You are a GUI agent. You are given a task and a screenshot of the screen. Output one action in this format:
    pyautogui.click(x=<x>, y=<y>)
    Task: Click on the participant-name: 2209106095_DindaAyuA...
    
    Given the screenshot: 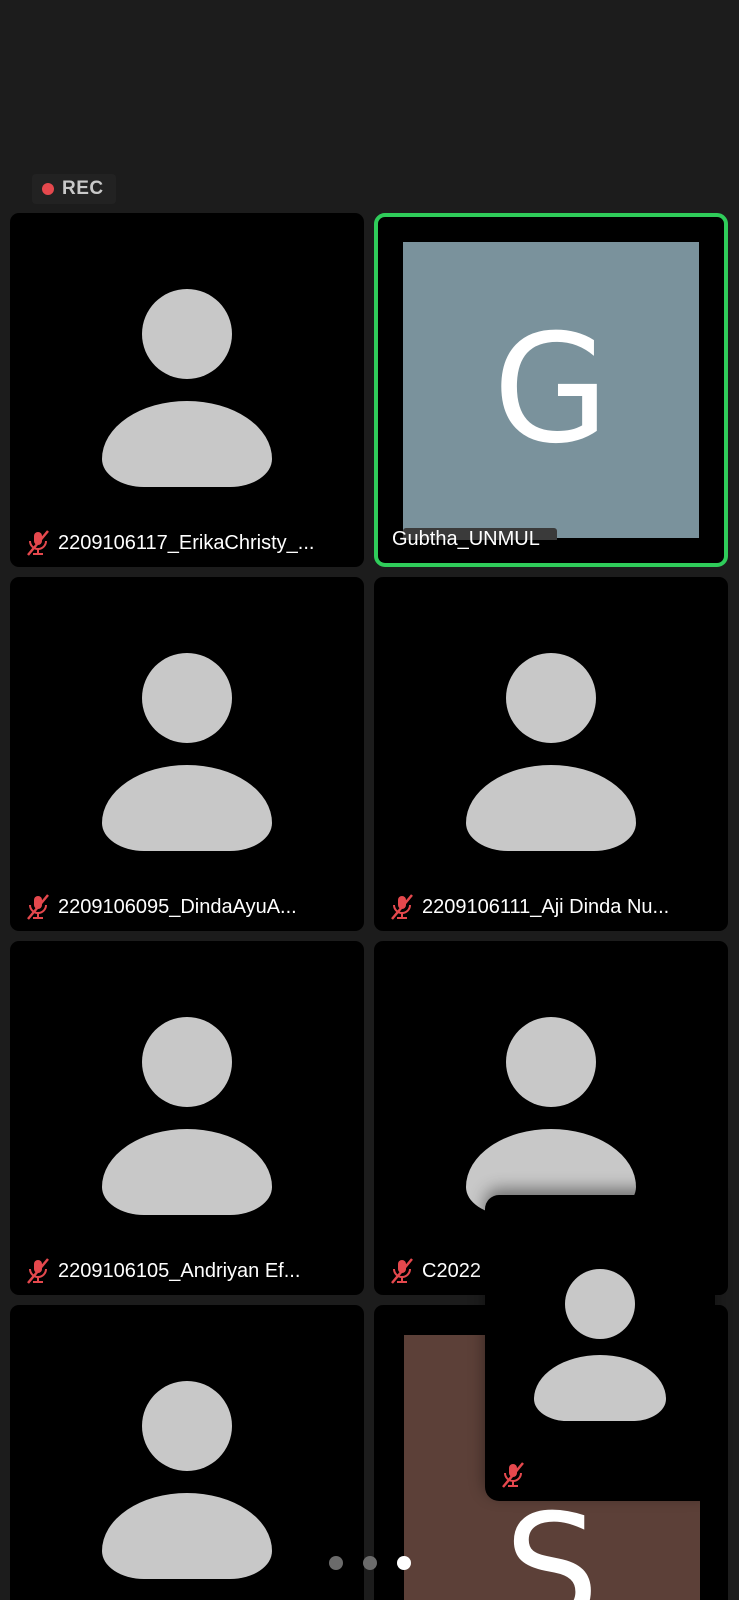 What is the action you would take?
    pyautogui.click(x=177, y=906)
    